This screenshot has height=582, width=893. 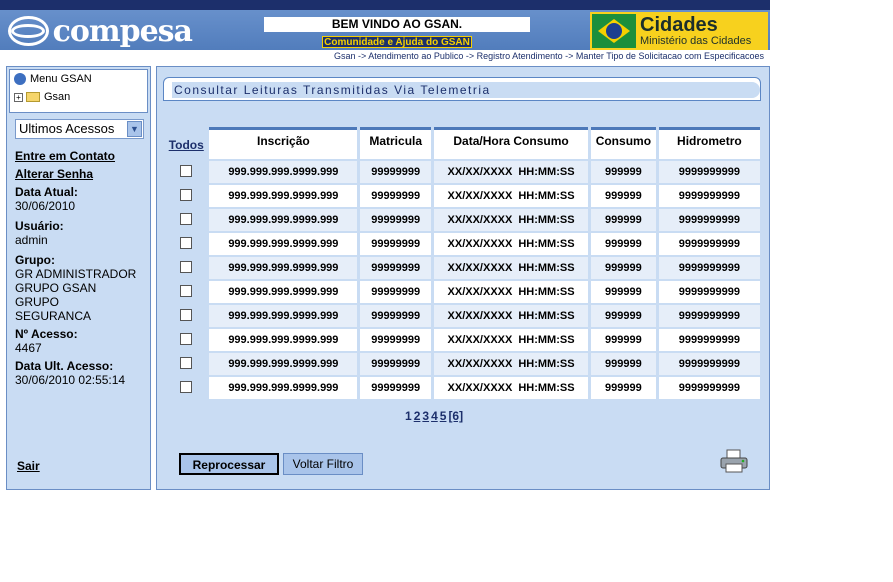 I want to click on printer-icon, so click(x=734, y=461).